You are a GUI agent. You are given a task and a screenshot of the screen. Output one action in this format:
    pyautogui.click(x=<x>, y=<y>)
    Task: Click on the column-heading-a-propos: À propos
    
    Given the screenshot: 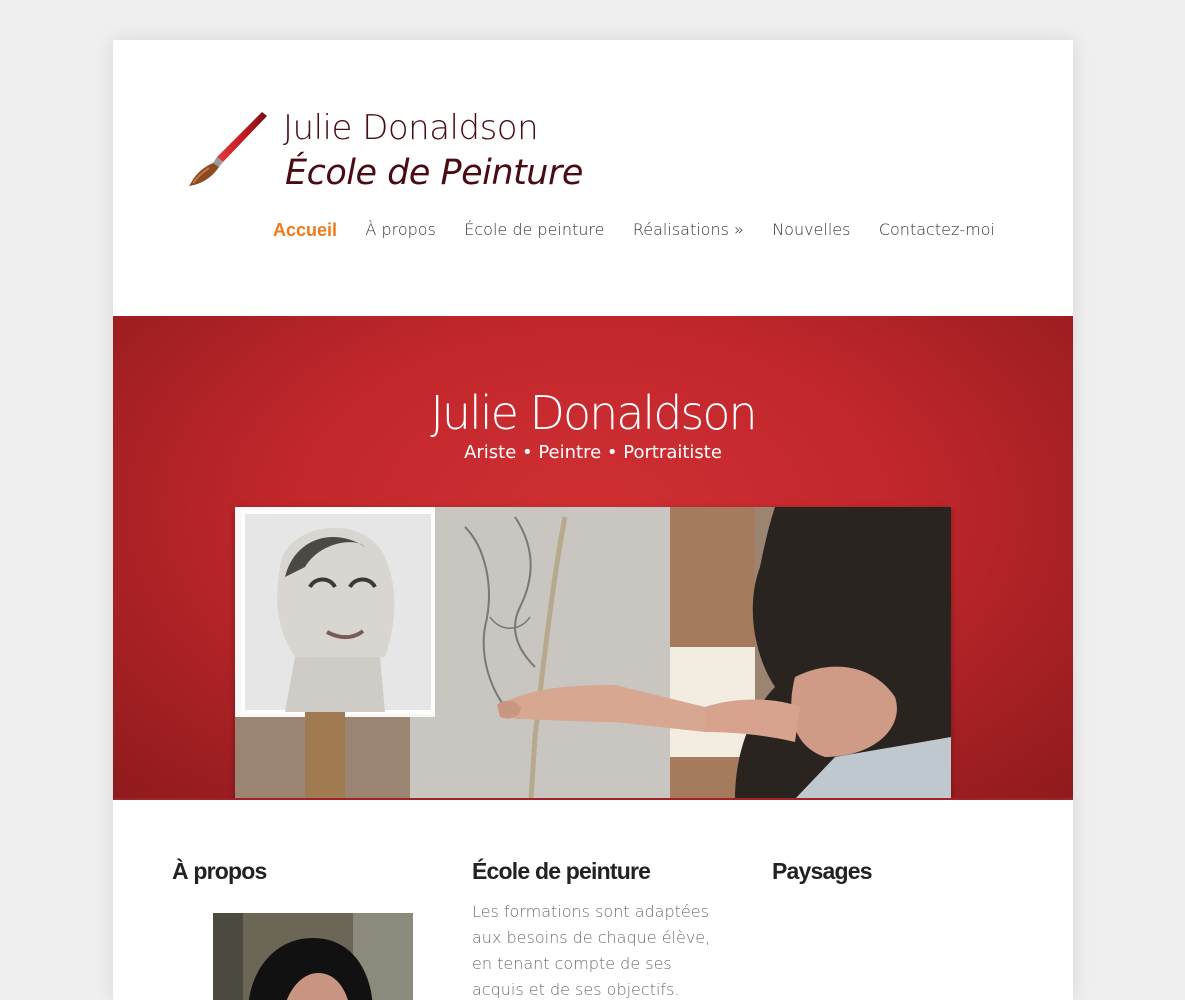 What is the action you would take?
    pyautogui.click(x=292, y=871)
    